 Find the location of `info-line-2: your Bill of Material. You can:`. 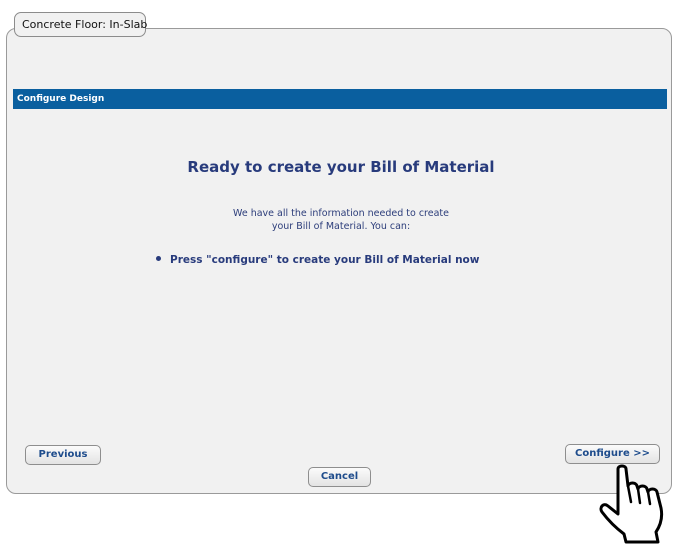

info-line-2: your Bill of Material. You can: is located at coordinates (341, 226).